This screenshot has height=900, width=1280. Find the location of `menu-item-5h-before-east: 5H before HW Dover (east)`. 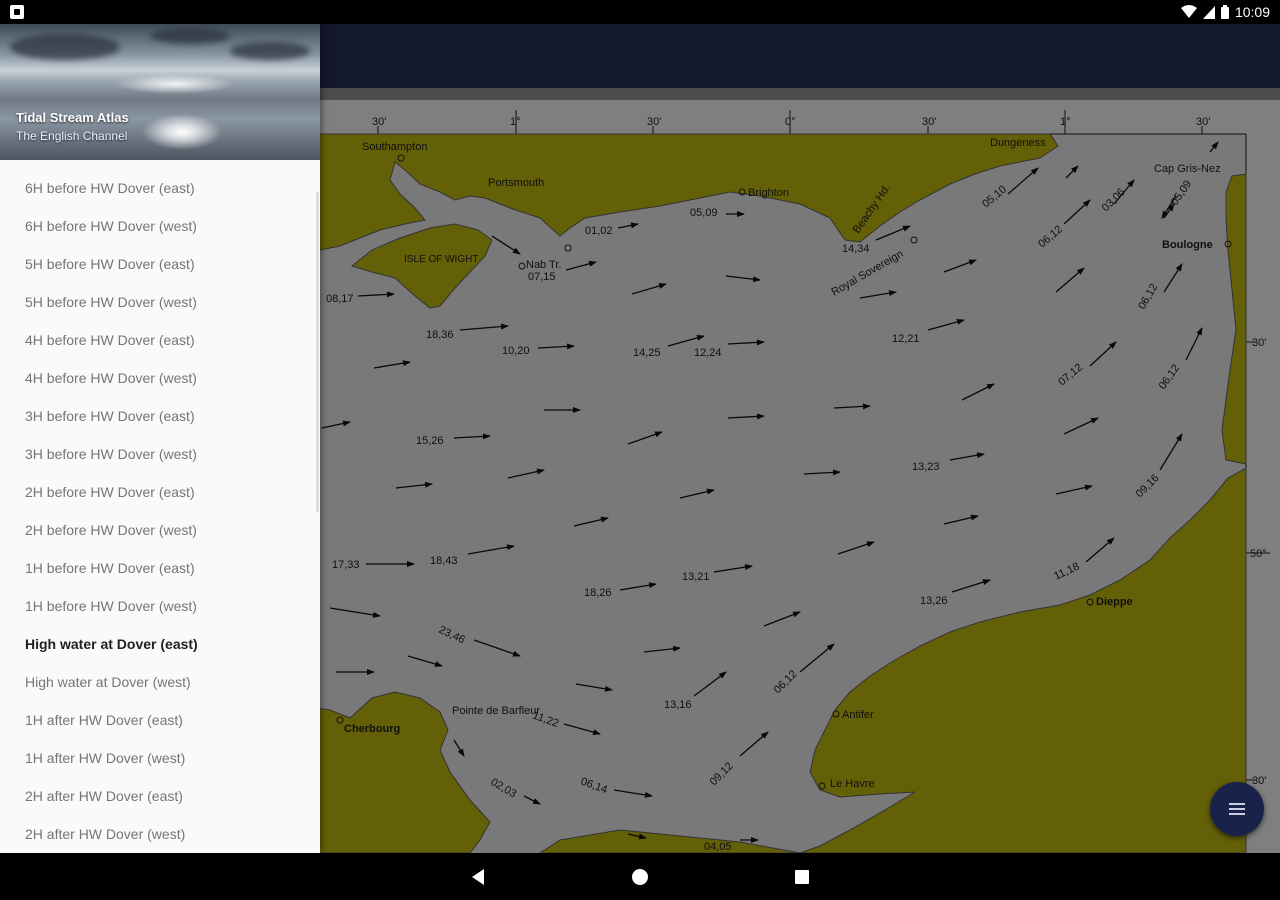

menu-item-5h-before-east: 5H before HW Dover (east) is located at coordinates (160, 269).